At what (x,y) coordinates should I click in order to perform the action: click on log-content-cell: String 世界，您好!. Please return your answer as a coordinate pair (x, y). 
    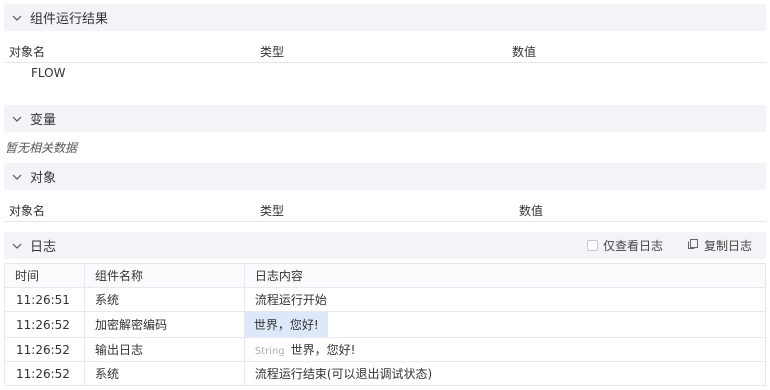
    Looking at the image, I should click on (505, 349).